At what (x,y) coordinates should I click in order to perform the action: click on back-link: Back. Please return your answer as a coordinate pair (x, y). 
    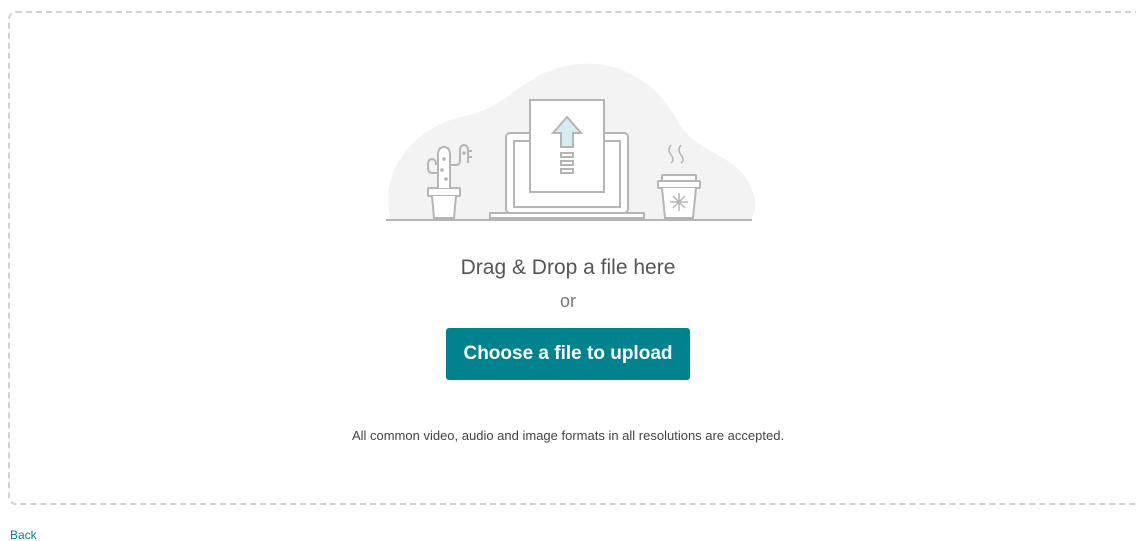
    Looking at the image, I should click on (23, 534).